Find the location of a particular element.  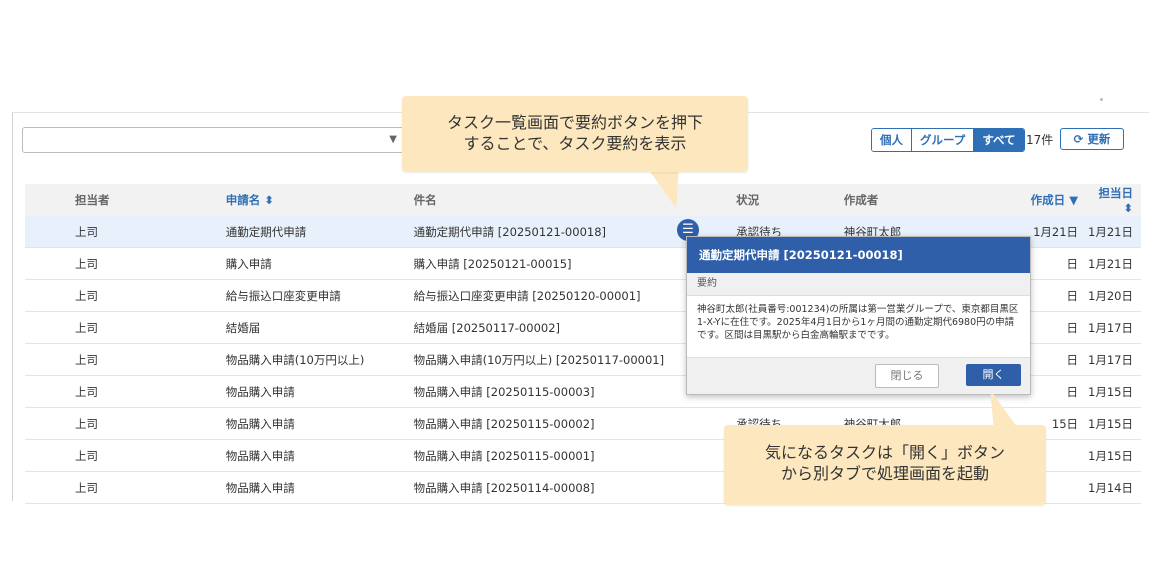

col-application-name: 申請名 ⬍ is located at coordinates (319, 200).